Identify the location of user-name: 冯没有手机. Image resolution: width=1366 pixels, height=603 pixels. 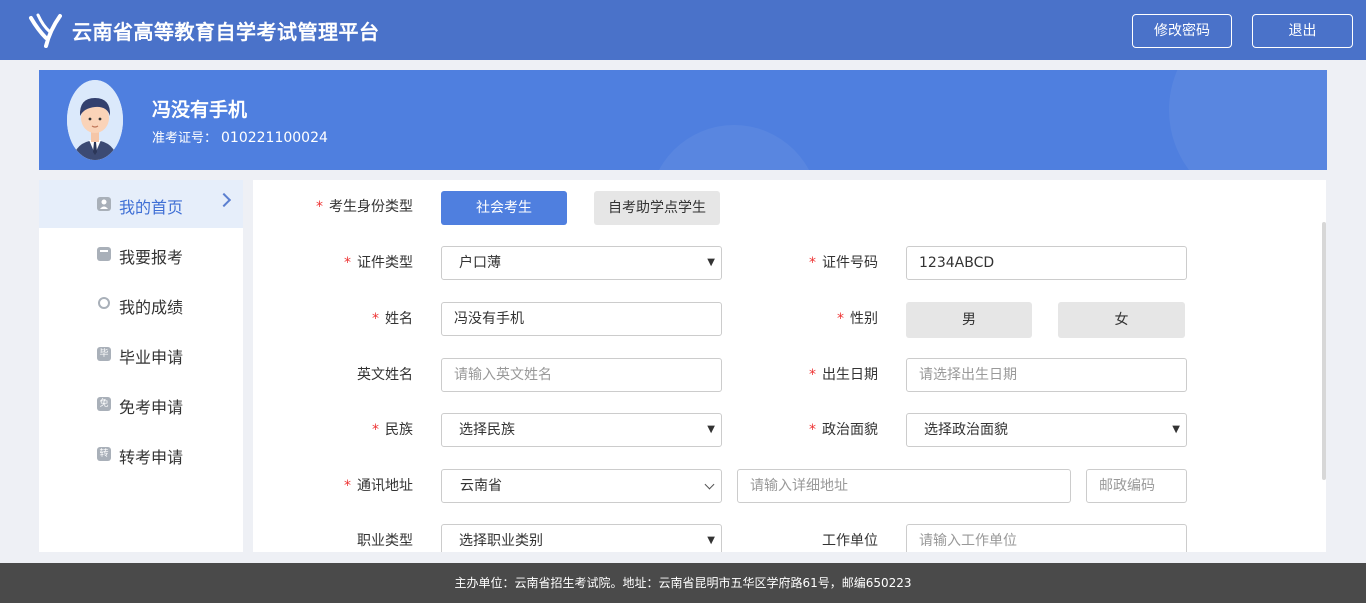
(200, 110).